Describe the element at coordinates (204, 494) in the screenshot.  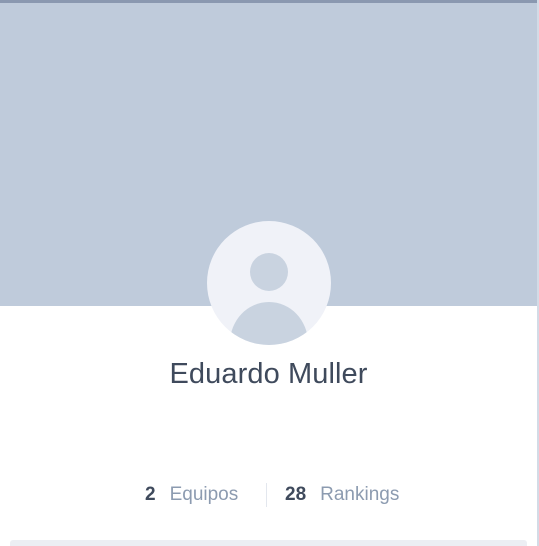
I see `stat-equipos-label: Equipos` at that location.